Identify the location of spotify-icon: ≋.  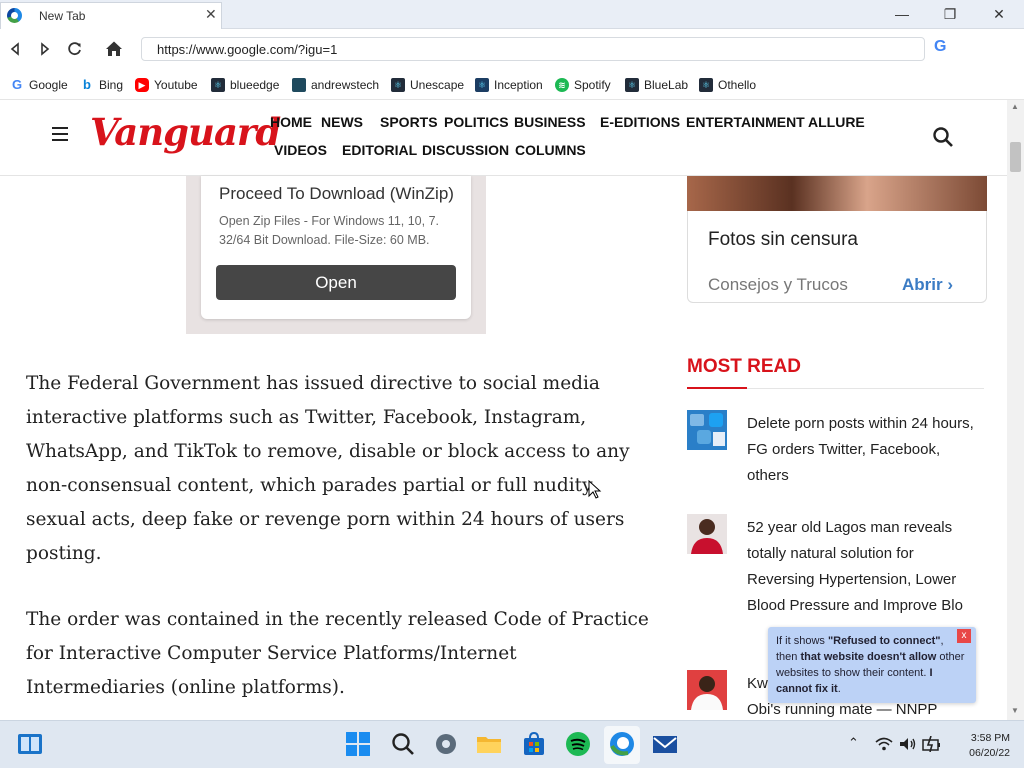
(562, 85).